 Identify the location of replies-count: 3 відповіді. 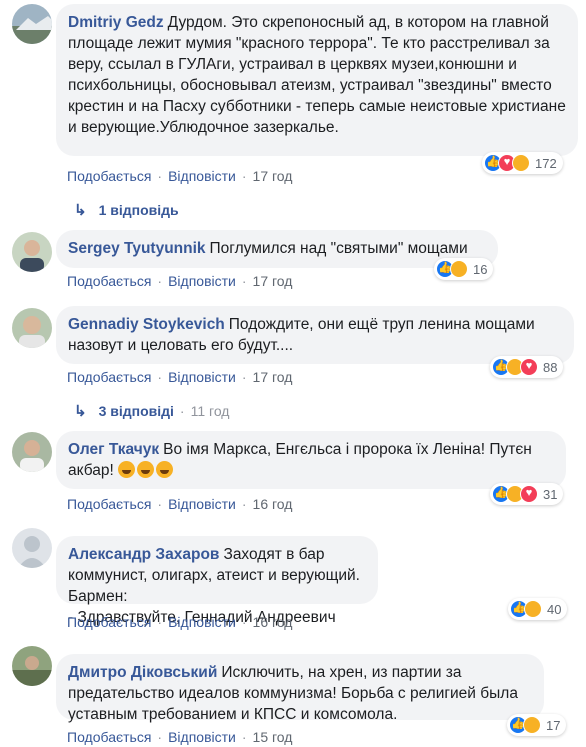
(136, 411).